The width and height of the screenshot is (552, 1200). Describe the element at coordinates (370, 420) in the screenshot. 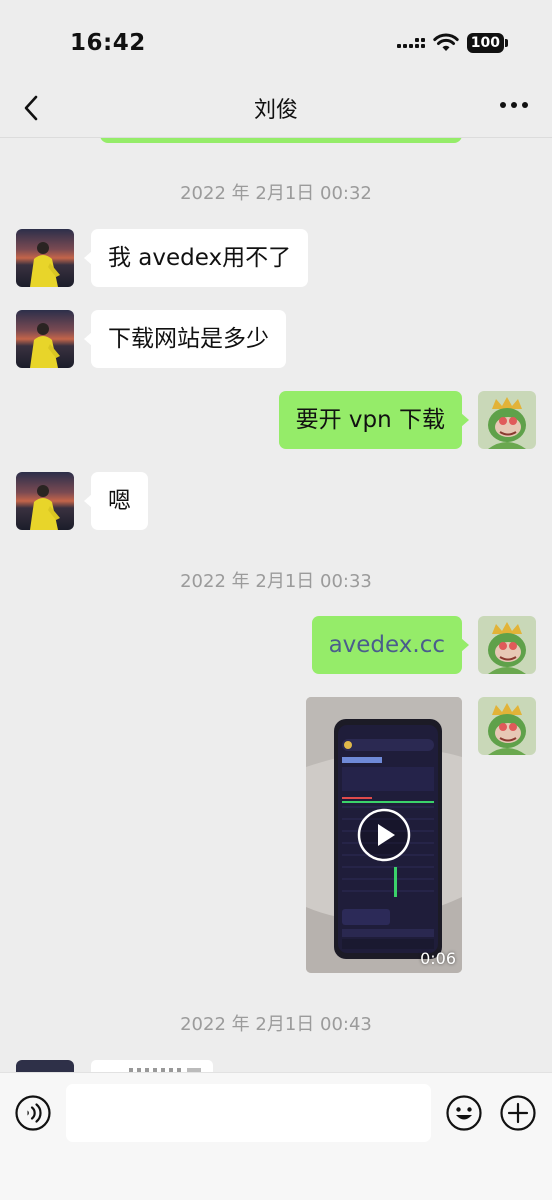

I see `message-text: 要开 vpn 下载` at that location.